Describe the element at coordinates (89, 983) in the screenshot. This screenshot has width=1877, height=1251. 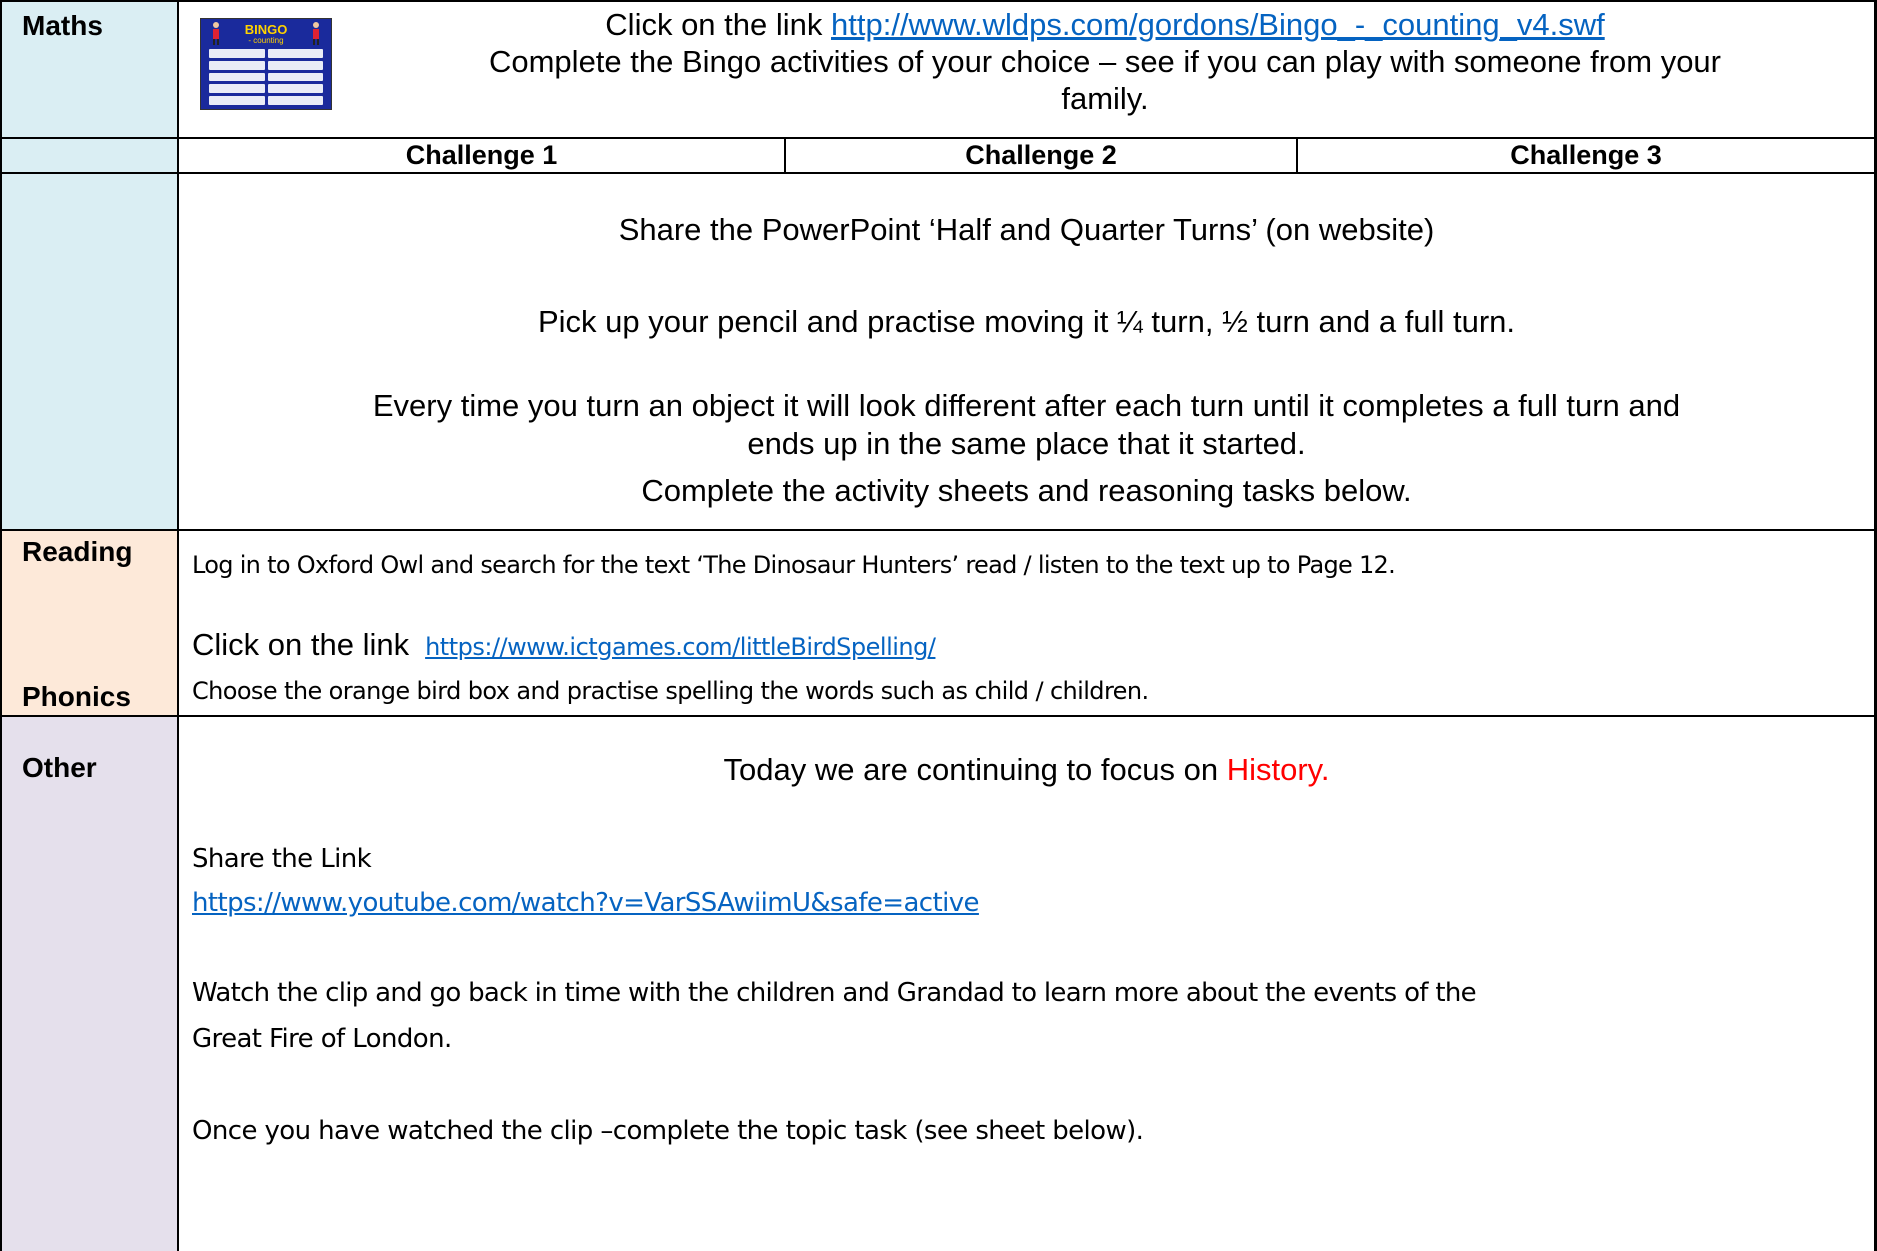
I see `other-label-cell` at that location.